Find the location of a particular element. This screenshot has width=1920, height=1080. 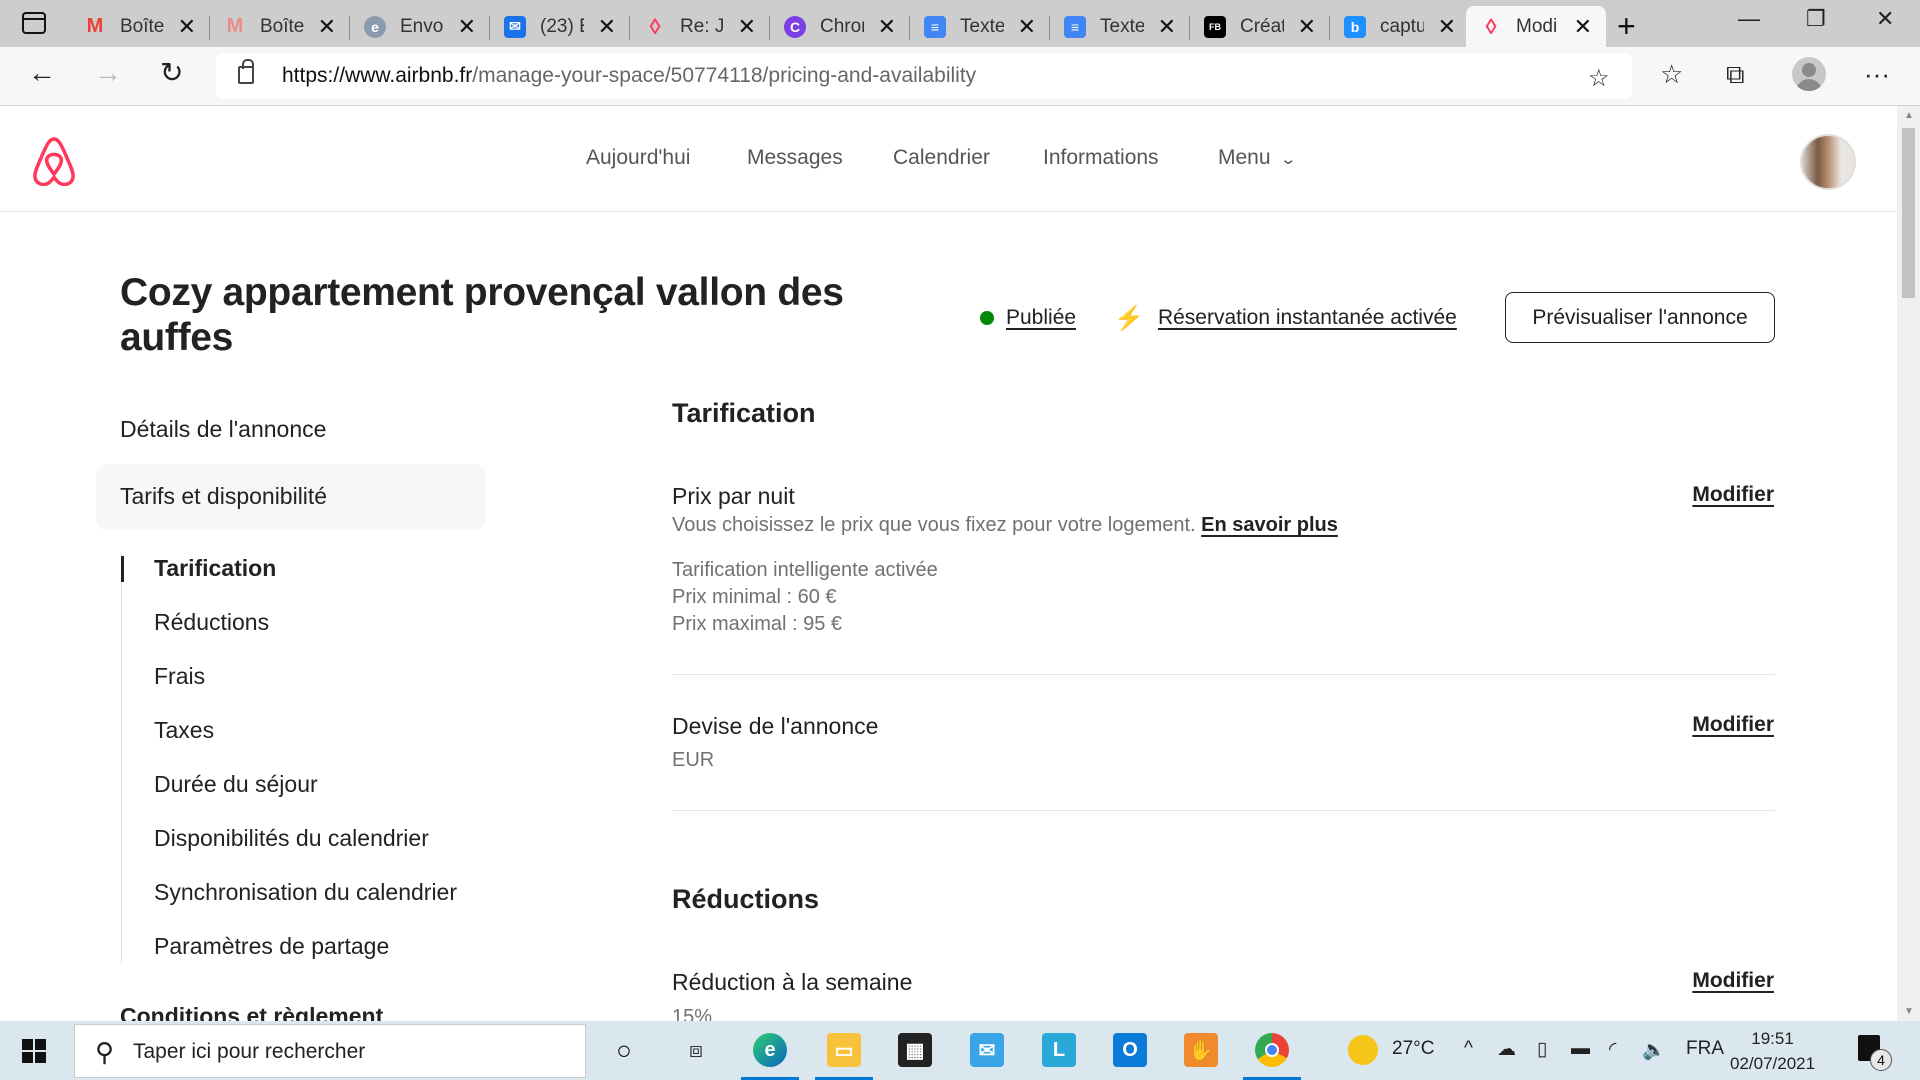

minimize-button: — is located at coordinates (1749, 19).